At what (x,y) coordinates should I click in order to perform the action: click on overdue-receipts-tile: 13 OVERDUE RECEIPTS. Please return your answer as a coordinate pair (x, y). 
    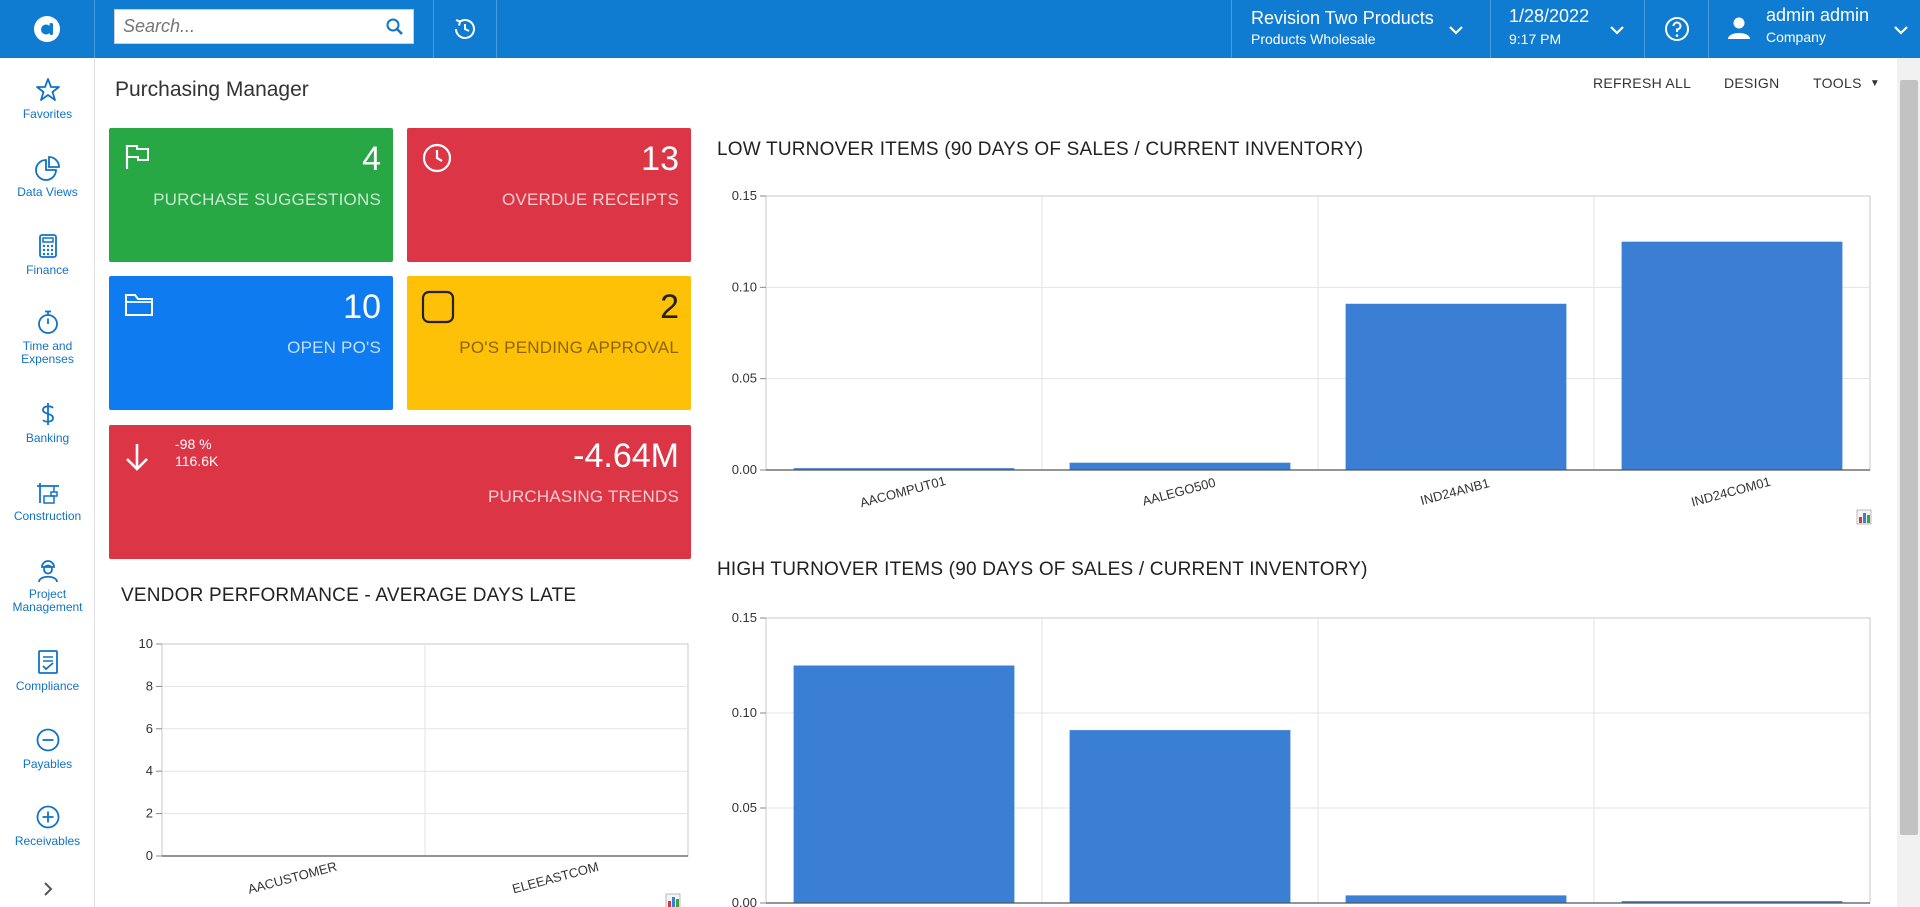
    Looking at the image, I should click on (549, 195).